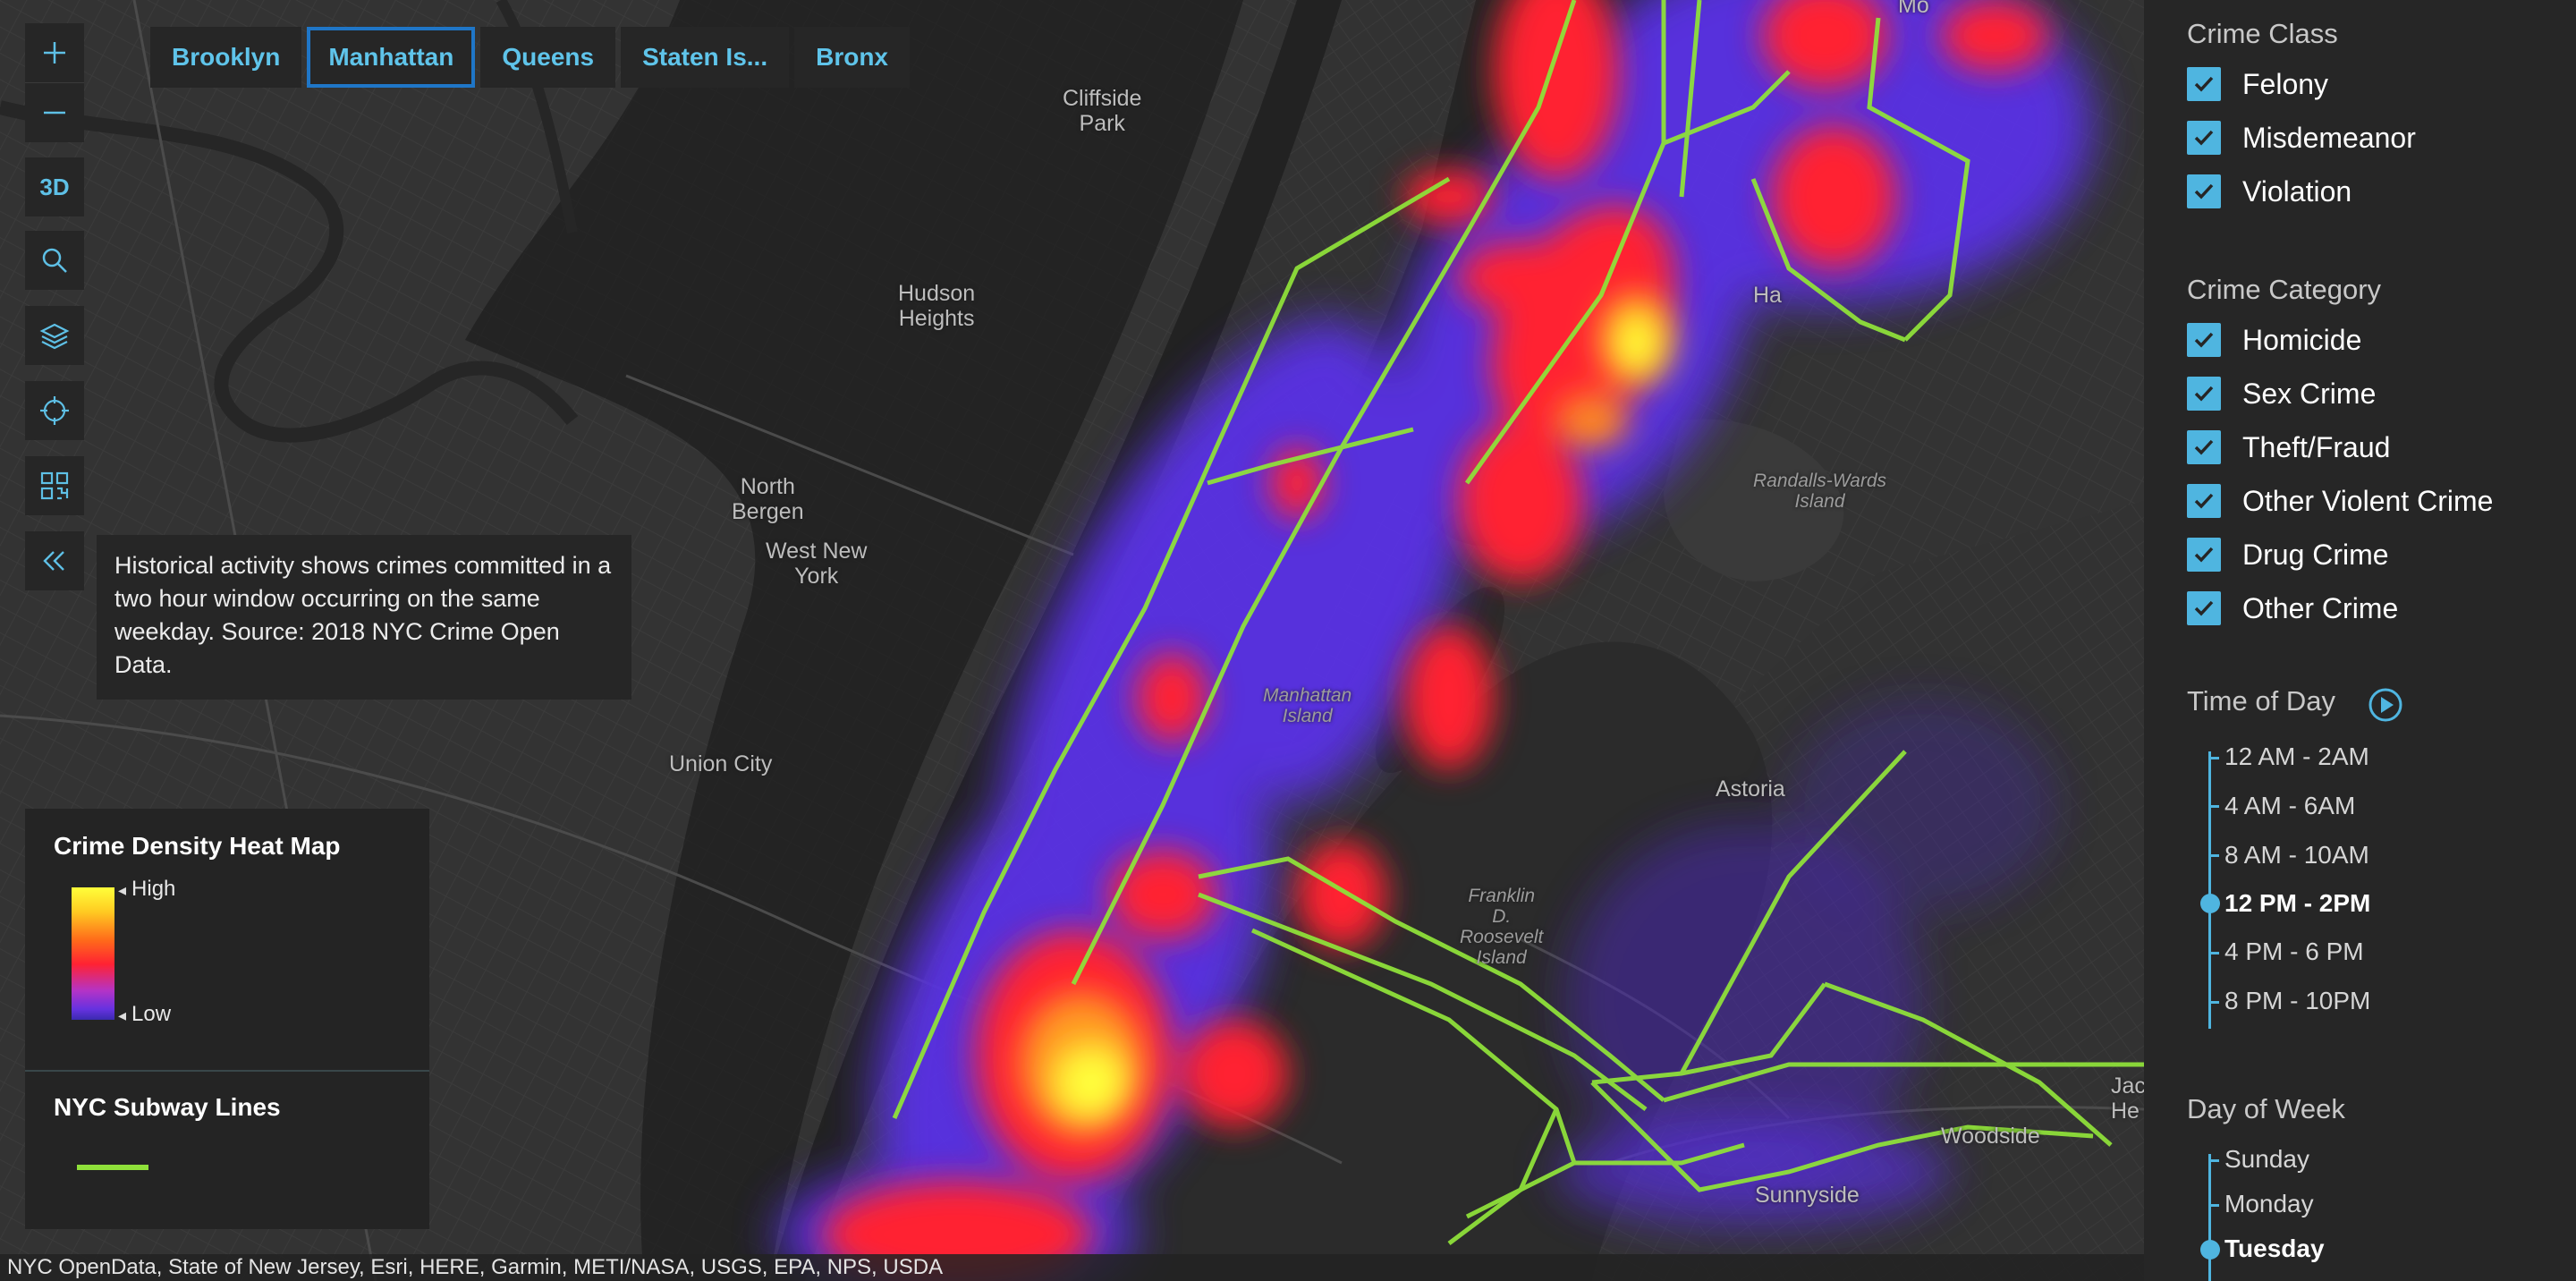 This screenshot has height=1281, width=2576. Describe the element at coordinates (2209, 890) in the screenshot. I see `time-slider-track` at that location.